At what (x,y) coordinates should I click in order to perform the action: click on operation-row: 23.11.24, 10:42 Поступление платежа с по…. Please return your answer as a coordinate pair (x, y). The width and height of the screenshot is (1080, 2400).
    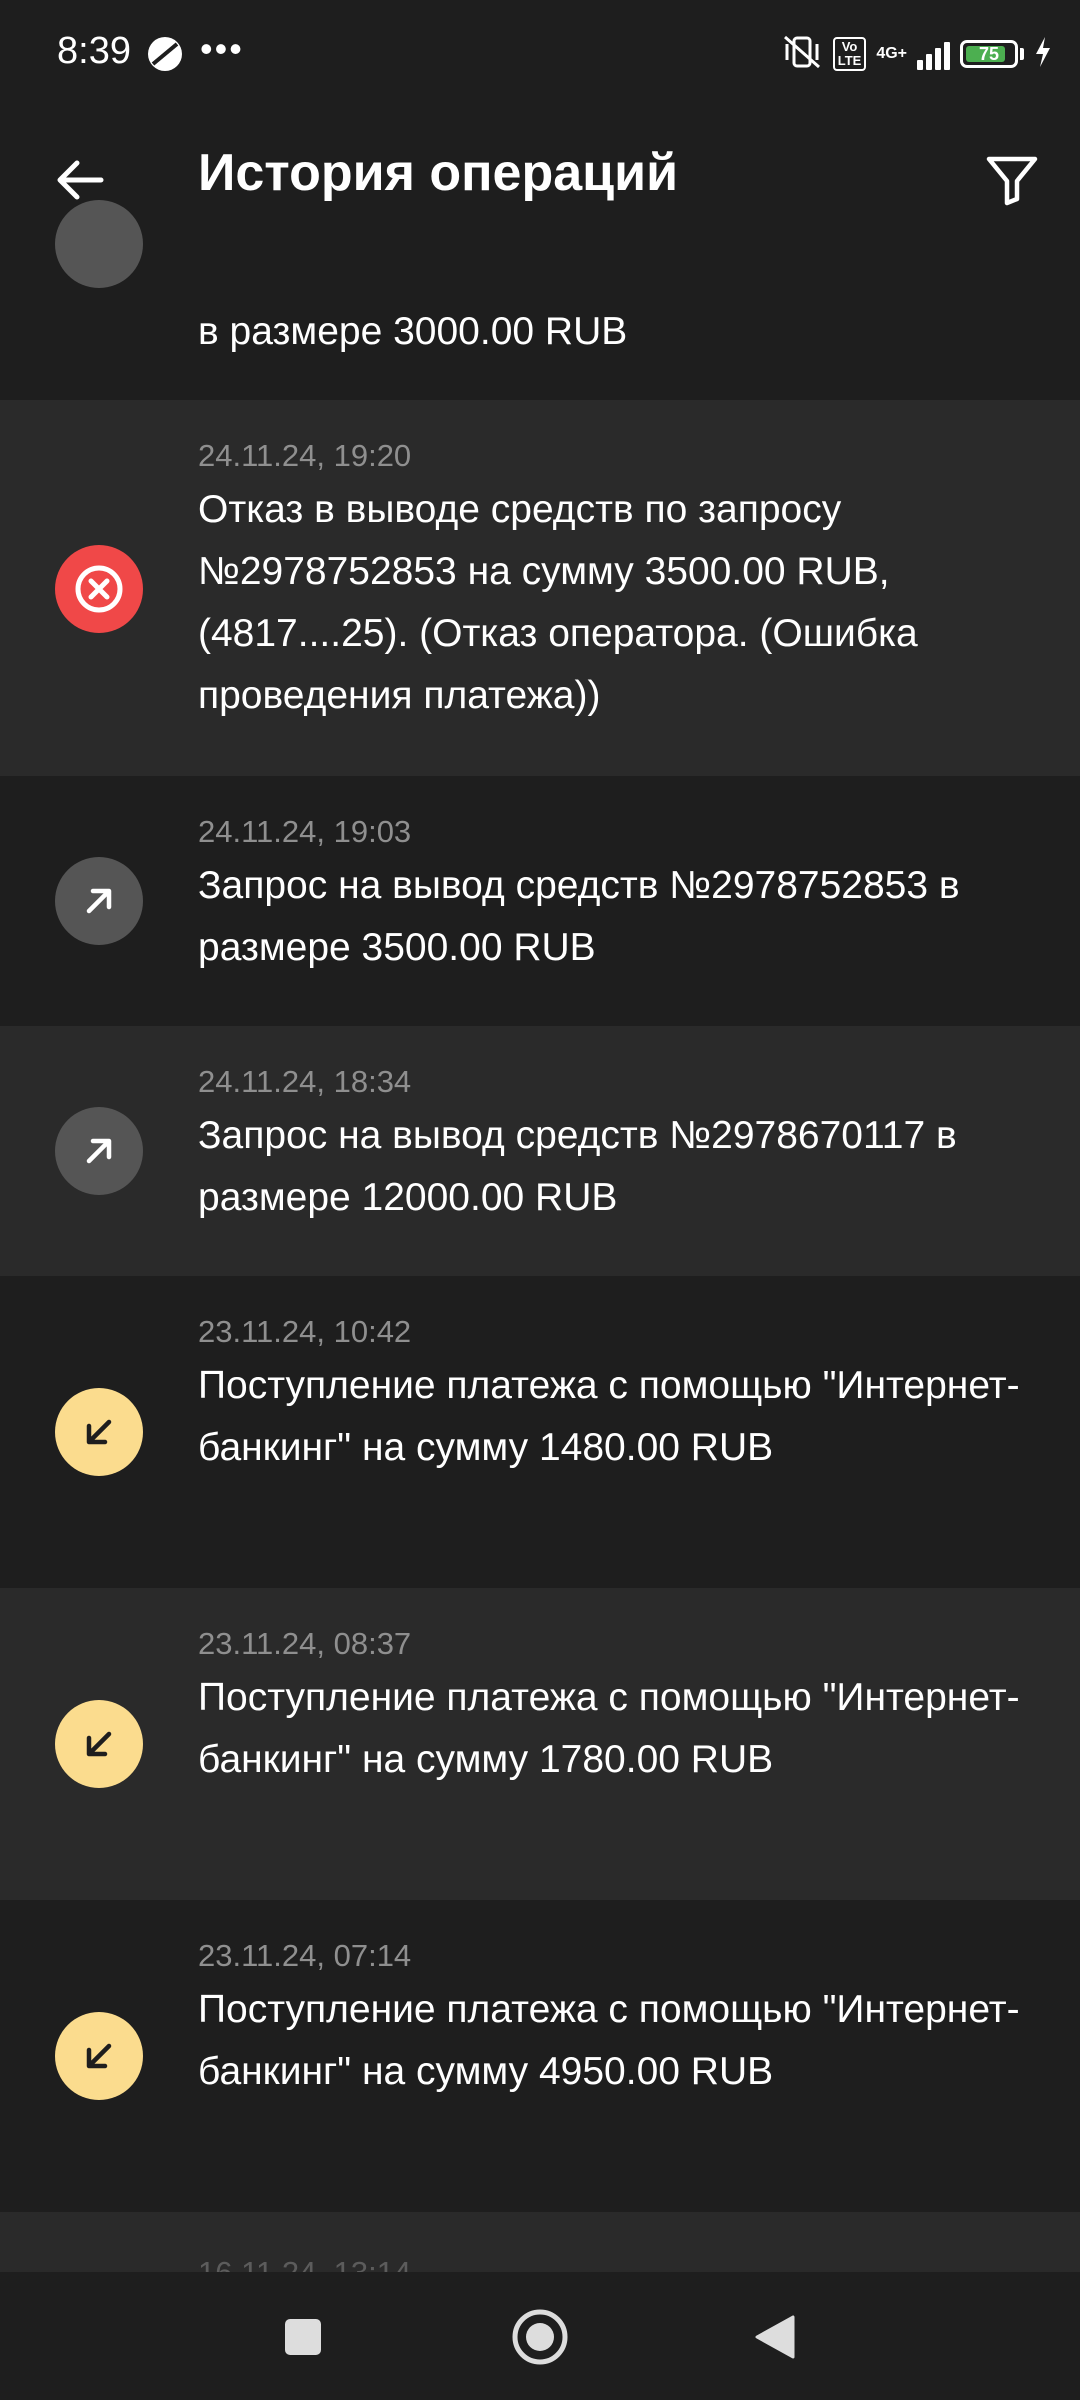
    Looking at the image, I should click on (540, 1432).